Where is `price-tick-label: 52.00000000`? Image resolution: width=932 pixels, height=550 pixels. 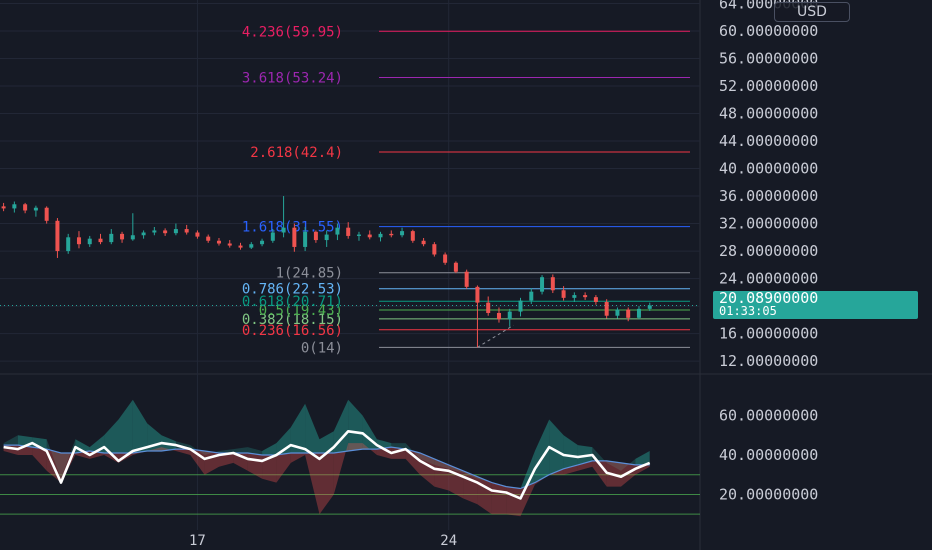 price-tick-label: 52.00000000 is located at coordinates (768, 86).